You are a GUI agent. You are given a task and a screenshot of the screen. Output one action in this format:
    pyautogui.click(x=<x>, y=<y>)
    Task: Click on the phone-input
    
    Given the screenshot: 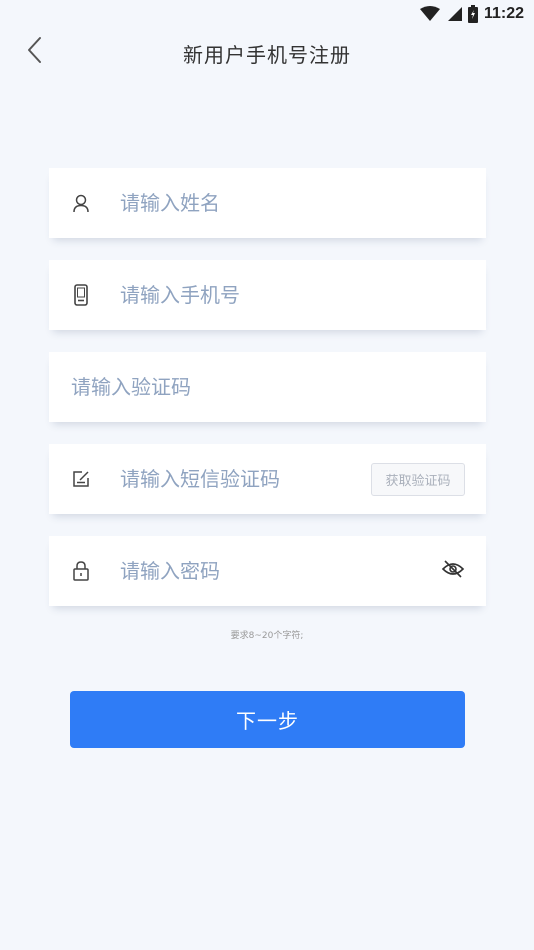 What is the action you would take?
    pyautogui.click(x=303, y=295)
    